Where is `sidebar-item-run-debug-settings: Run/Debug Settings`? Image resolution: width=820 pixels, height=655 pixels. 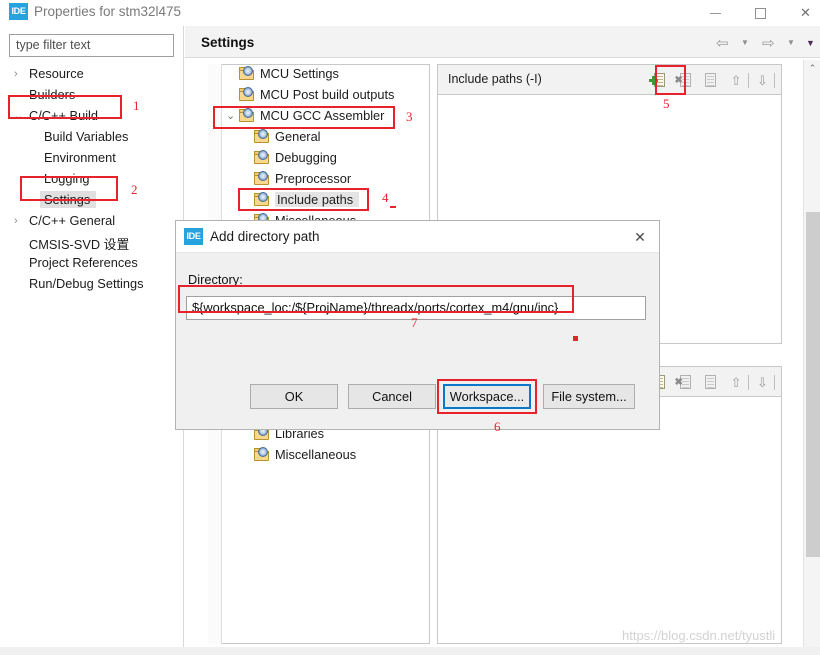
sidebar-item-run-debug-settings: Run/Debug Settings is located at coordinates (92, 284).